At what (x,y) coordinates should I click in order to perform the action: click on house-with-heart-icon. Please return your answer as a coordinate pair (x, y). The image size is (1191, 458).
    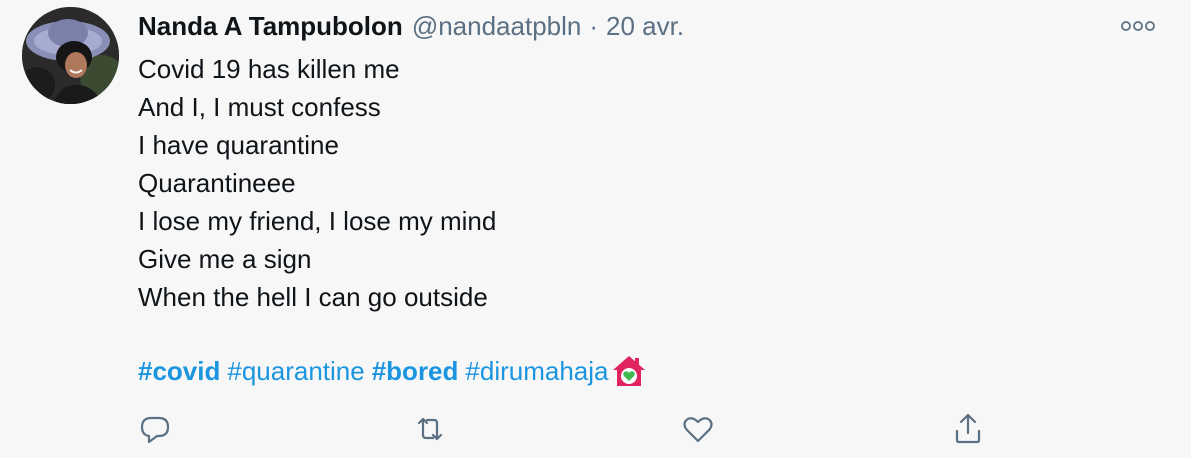
    Looking at the image, I should click on (629, 371).